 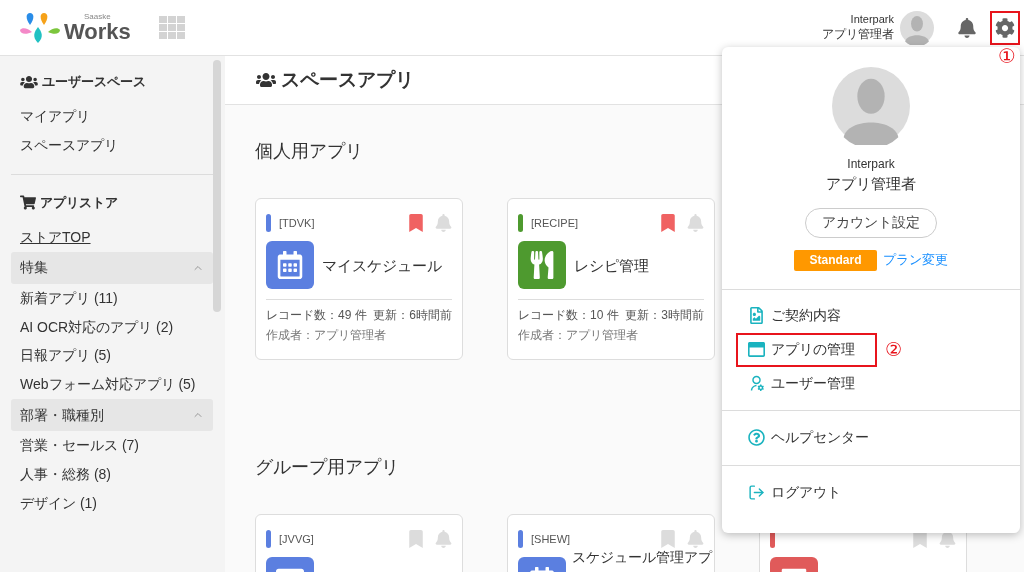 I want to click on menu-item: ヘルプセンター, so click(x=808, y=437).